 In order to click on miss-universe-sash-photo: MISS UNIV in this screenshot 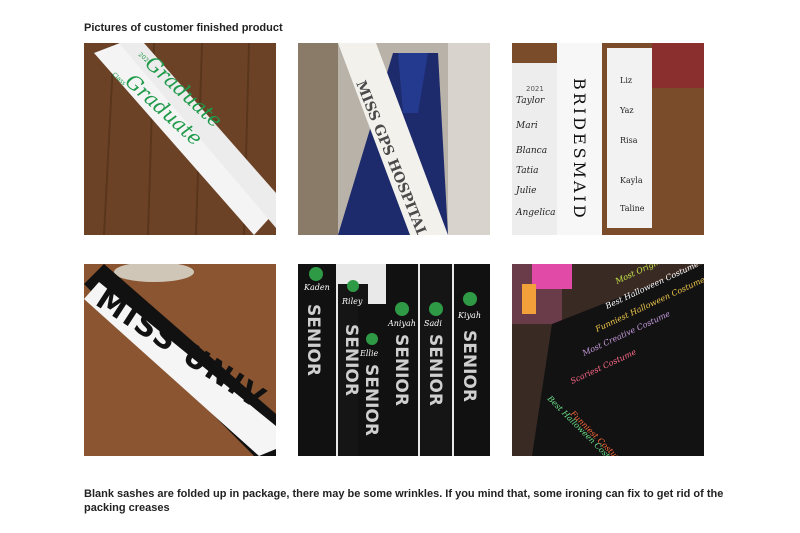, I will do `click(180, 360)`.